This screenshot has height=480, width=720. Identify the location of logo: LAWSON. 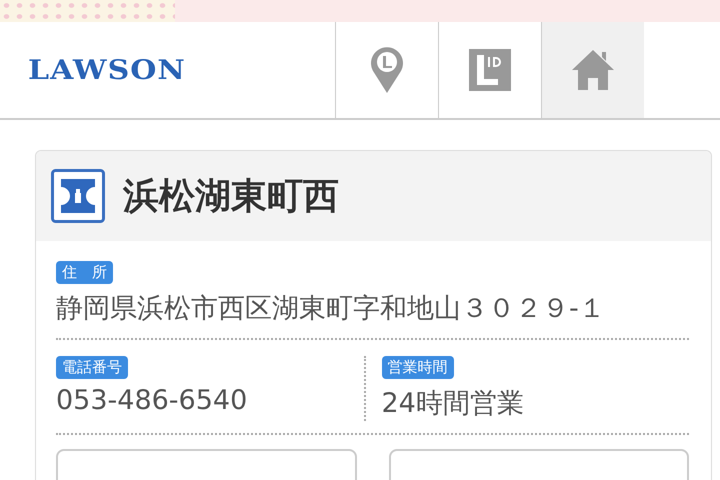
(107, 70).